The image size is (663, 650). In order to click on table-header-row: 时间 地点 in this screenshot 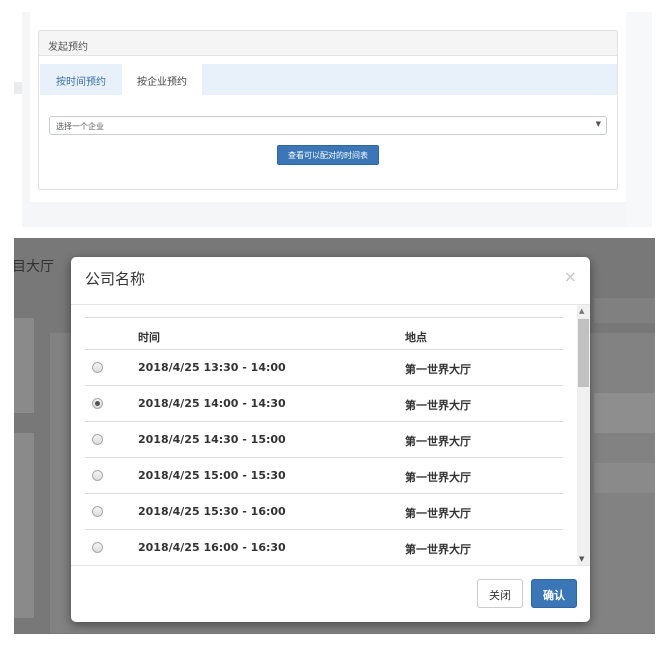, I will do `click(324, 335)`.